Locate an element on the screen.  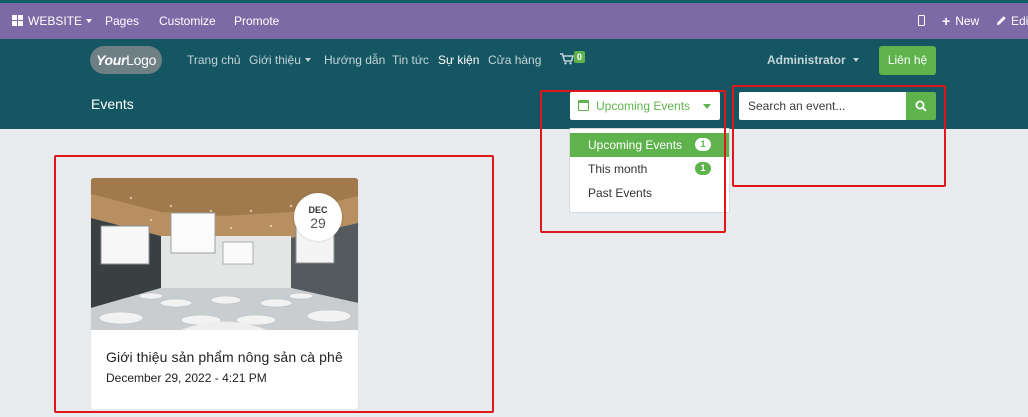
mobile-preview-button is located at coordinates (921, 21).